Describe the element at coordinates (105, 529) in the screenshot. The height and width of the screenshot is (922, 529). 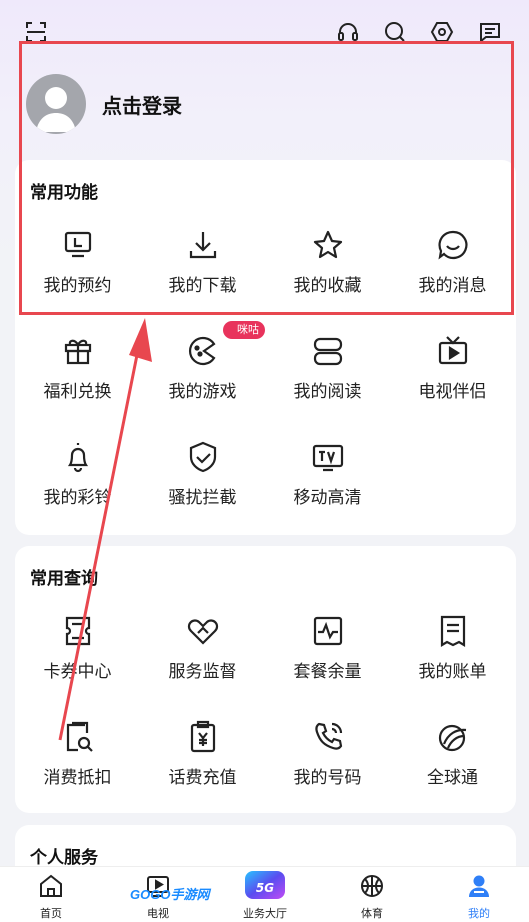
I see `annotation-arrow` at that location.